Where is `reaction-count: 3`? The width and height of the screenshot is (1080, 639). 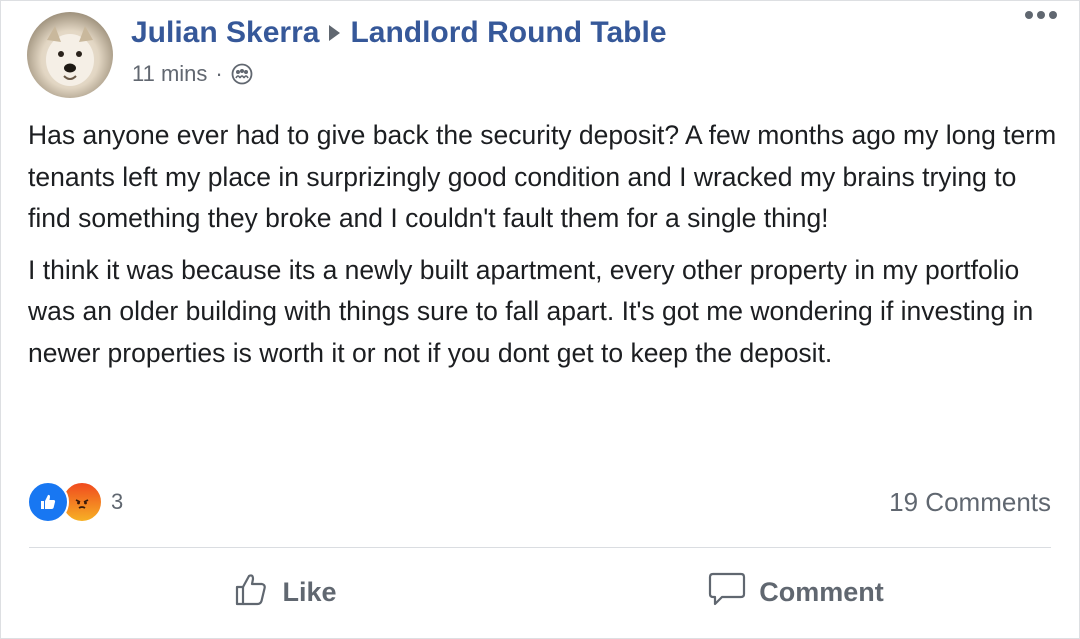
reaction-count: 3 is located at coordinates (117, 501).